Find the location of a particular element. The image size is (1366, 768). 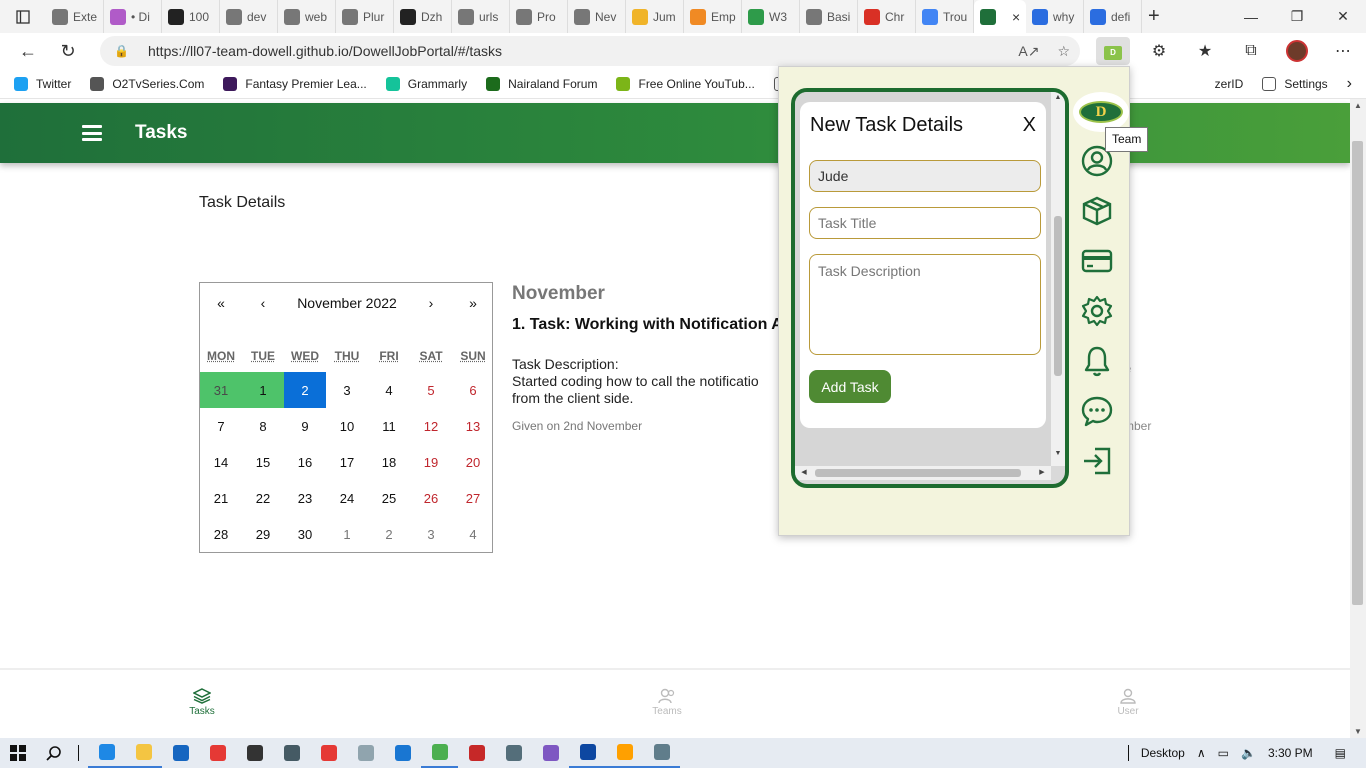

minimize-button: — is located at coordinates (1251, 16).